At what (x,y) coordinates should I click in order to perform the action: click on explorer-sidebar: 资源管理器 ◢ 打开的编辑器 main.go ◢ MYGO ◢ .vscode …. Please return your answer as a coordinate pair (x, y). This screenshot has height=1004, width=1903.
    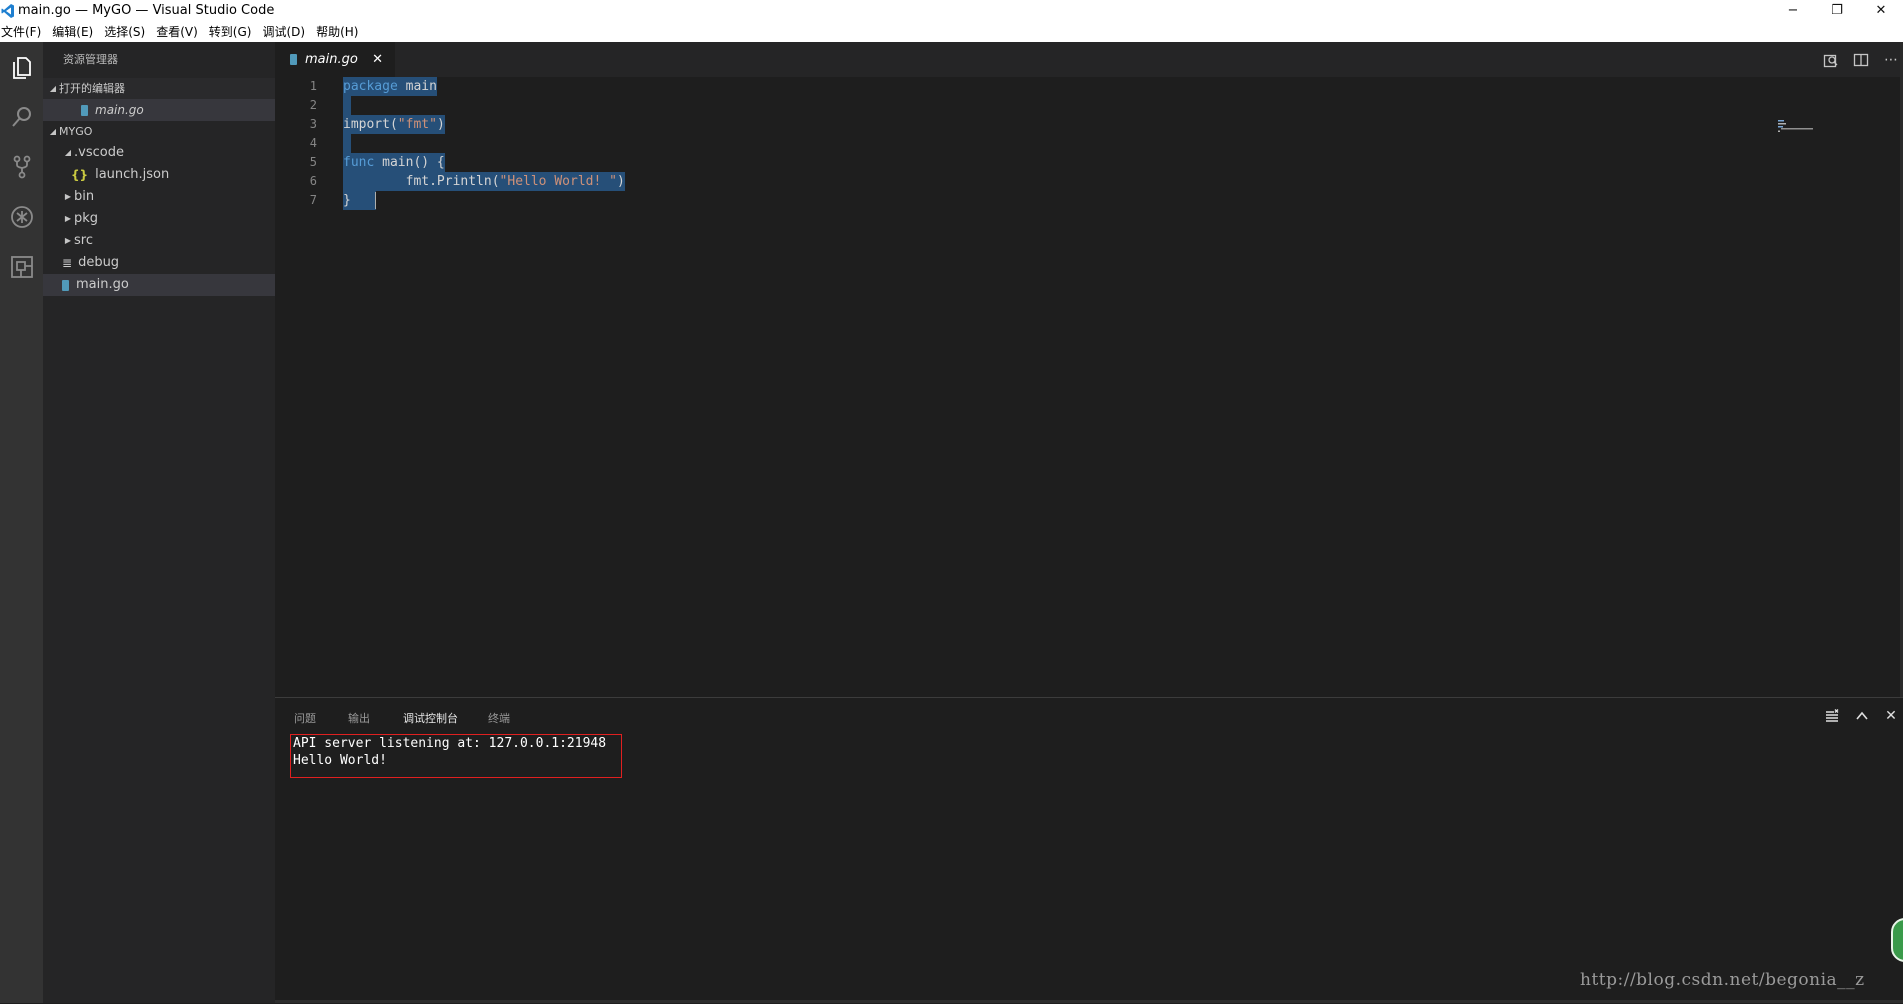
    Looking at the image, I should click on (159, 522).